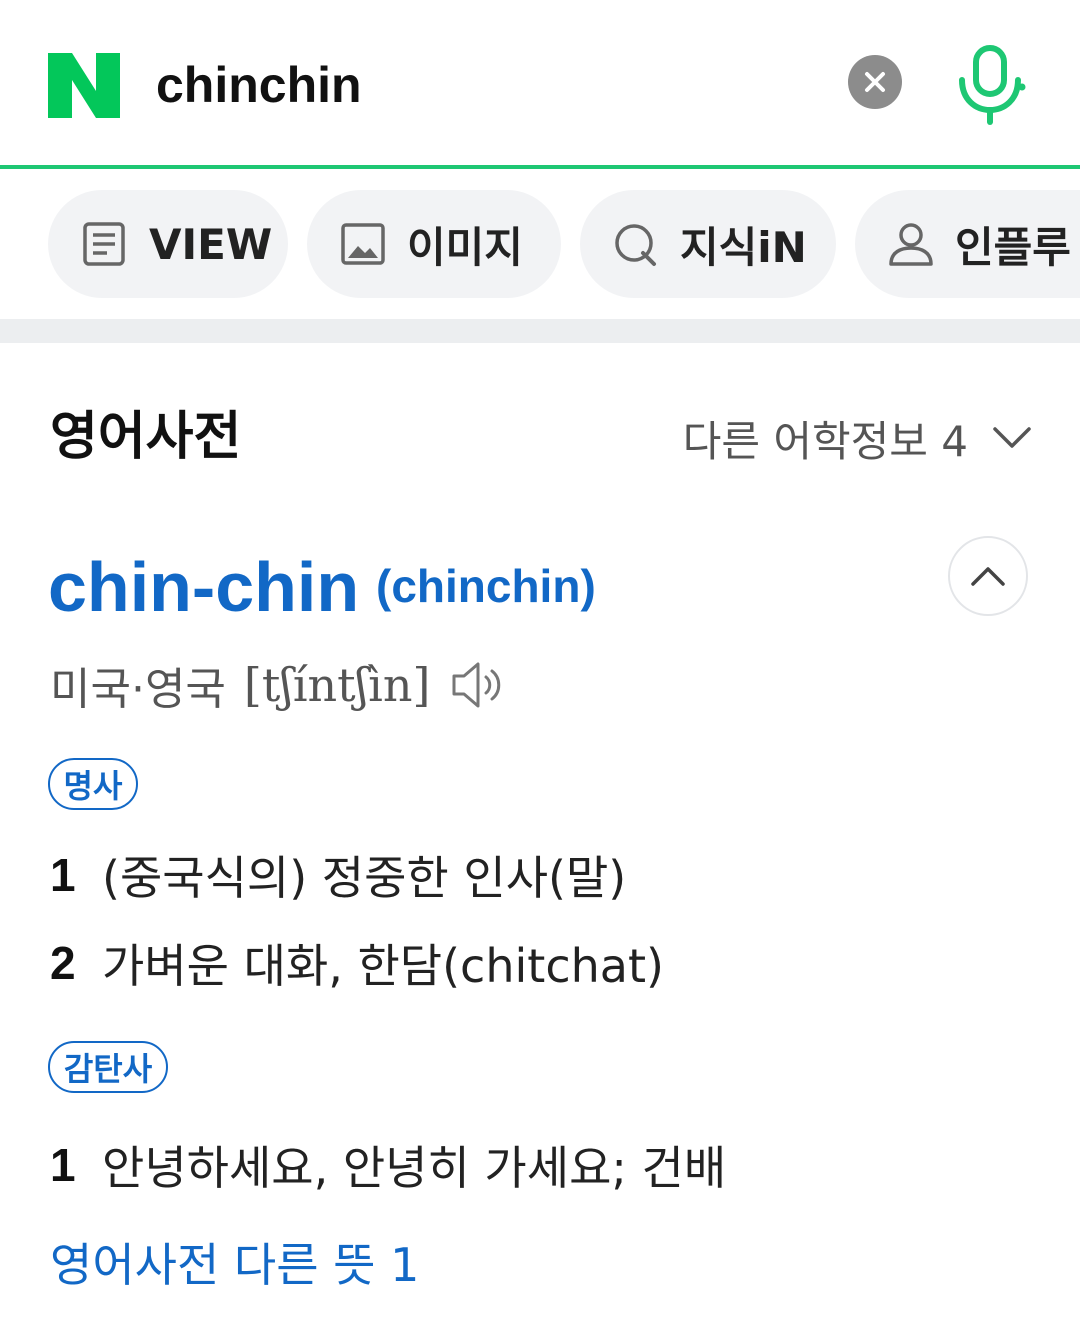  I want to click on other-language-info-label: 다른 어학정보 4, so click(825, 441).